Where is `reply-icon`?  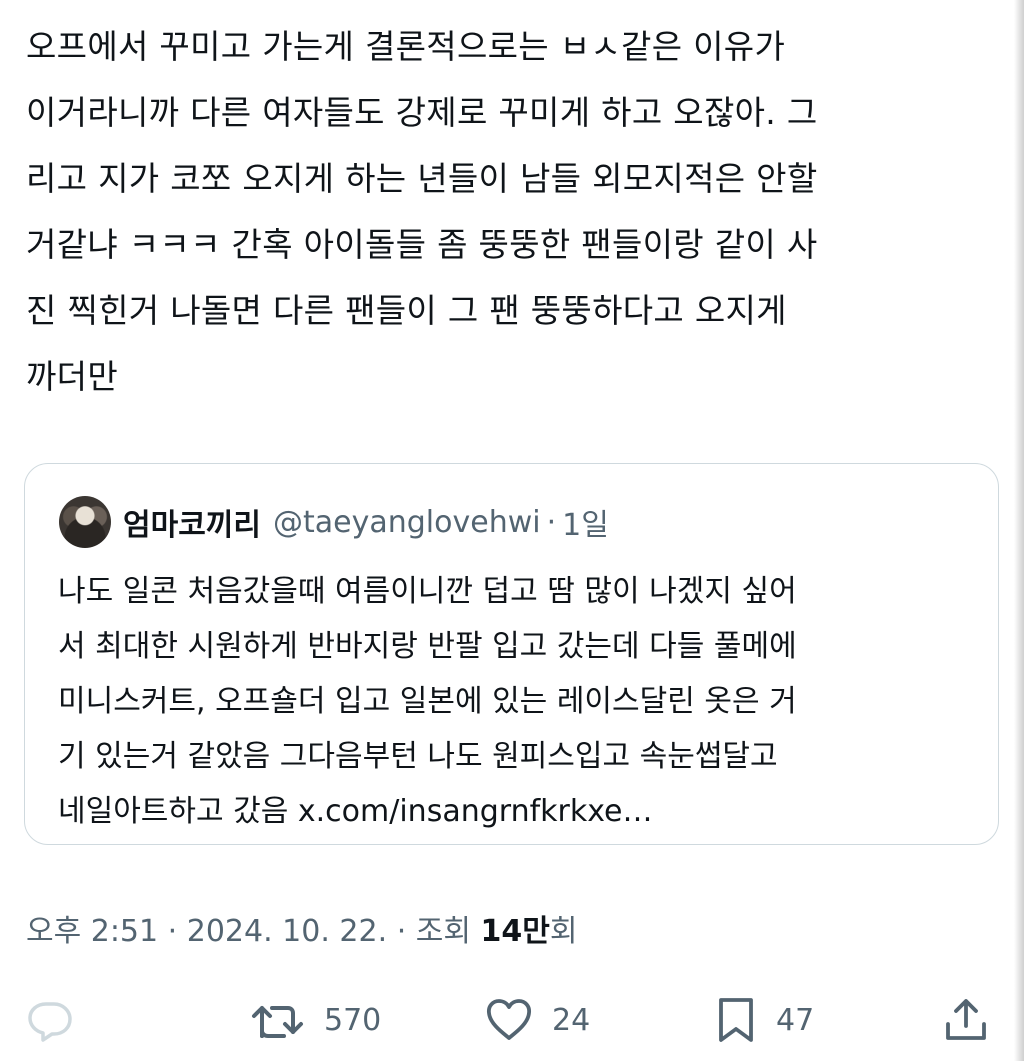
reply-icon is located at coordinates (50, 1020).